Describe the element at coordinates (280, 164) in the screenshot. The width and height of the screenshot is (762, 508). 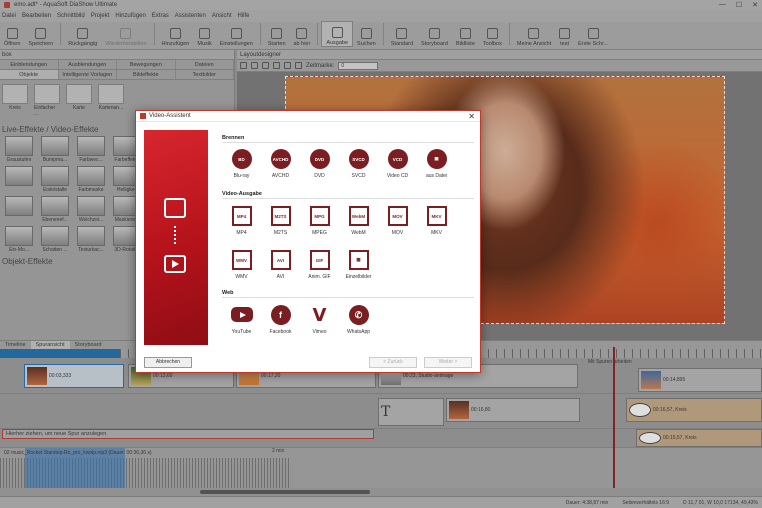
I see `option-avchd: AVCHD AVCHD` at that location.